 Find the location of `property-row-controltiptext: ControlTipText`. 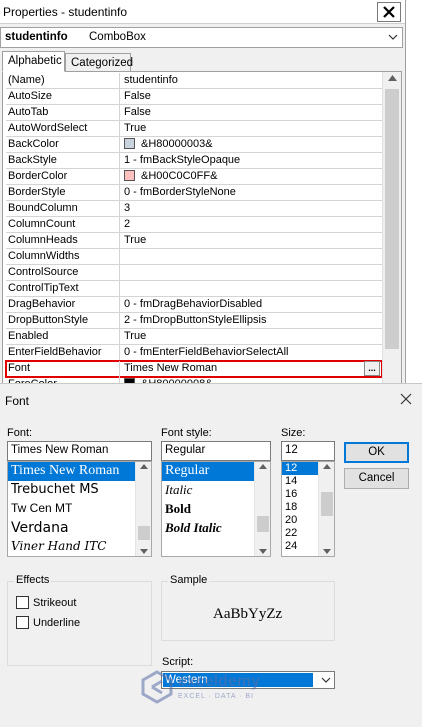

property-row-controltiptext: ControlTipText is located at coordinates (194, 289).